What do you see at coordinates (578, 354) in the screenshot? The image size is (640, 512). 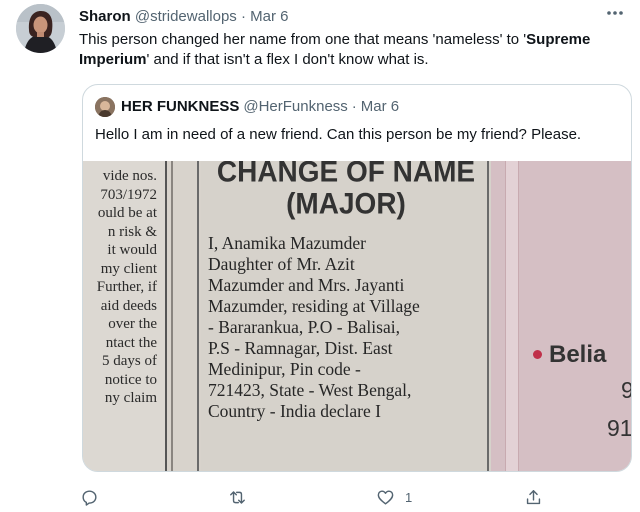 I see `ad-title: Belia` at bounding box center [578, 354].